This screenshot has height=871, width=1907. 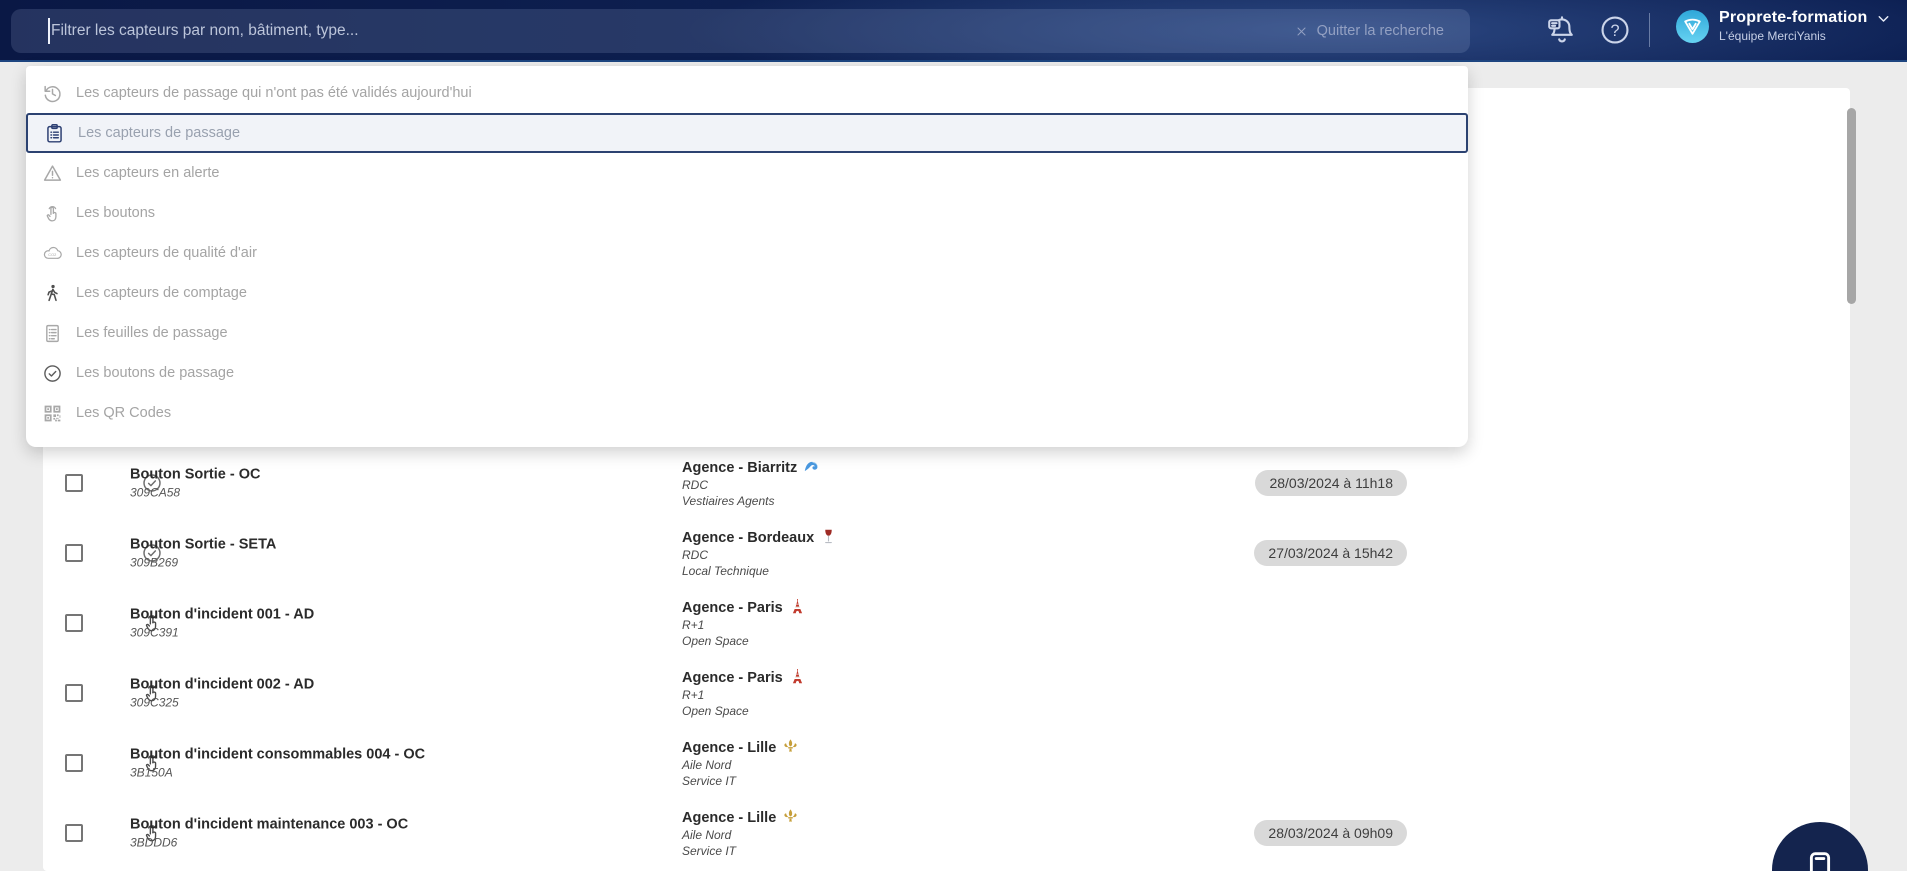 I want to click on quit-search-label: Quitter la recherche, so click(x=1380, y=31).